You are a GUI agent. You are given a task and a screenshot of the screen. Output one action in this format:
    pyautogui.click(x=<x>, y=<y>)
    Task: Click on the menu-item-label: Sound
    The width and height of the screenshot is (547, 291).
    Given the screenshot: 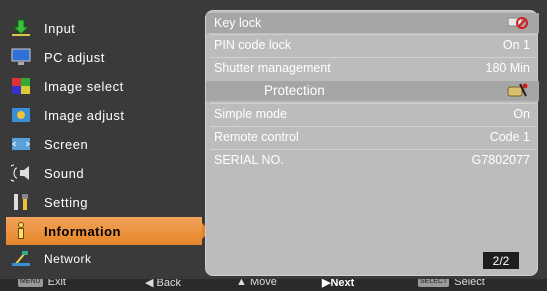 What is the action you would take?
    pyautogui.click(x=64, y=173)
    